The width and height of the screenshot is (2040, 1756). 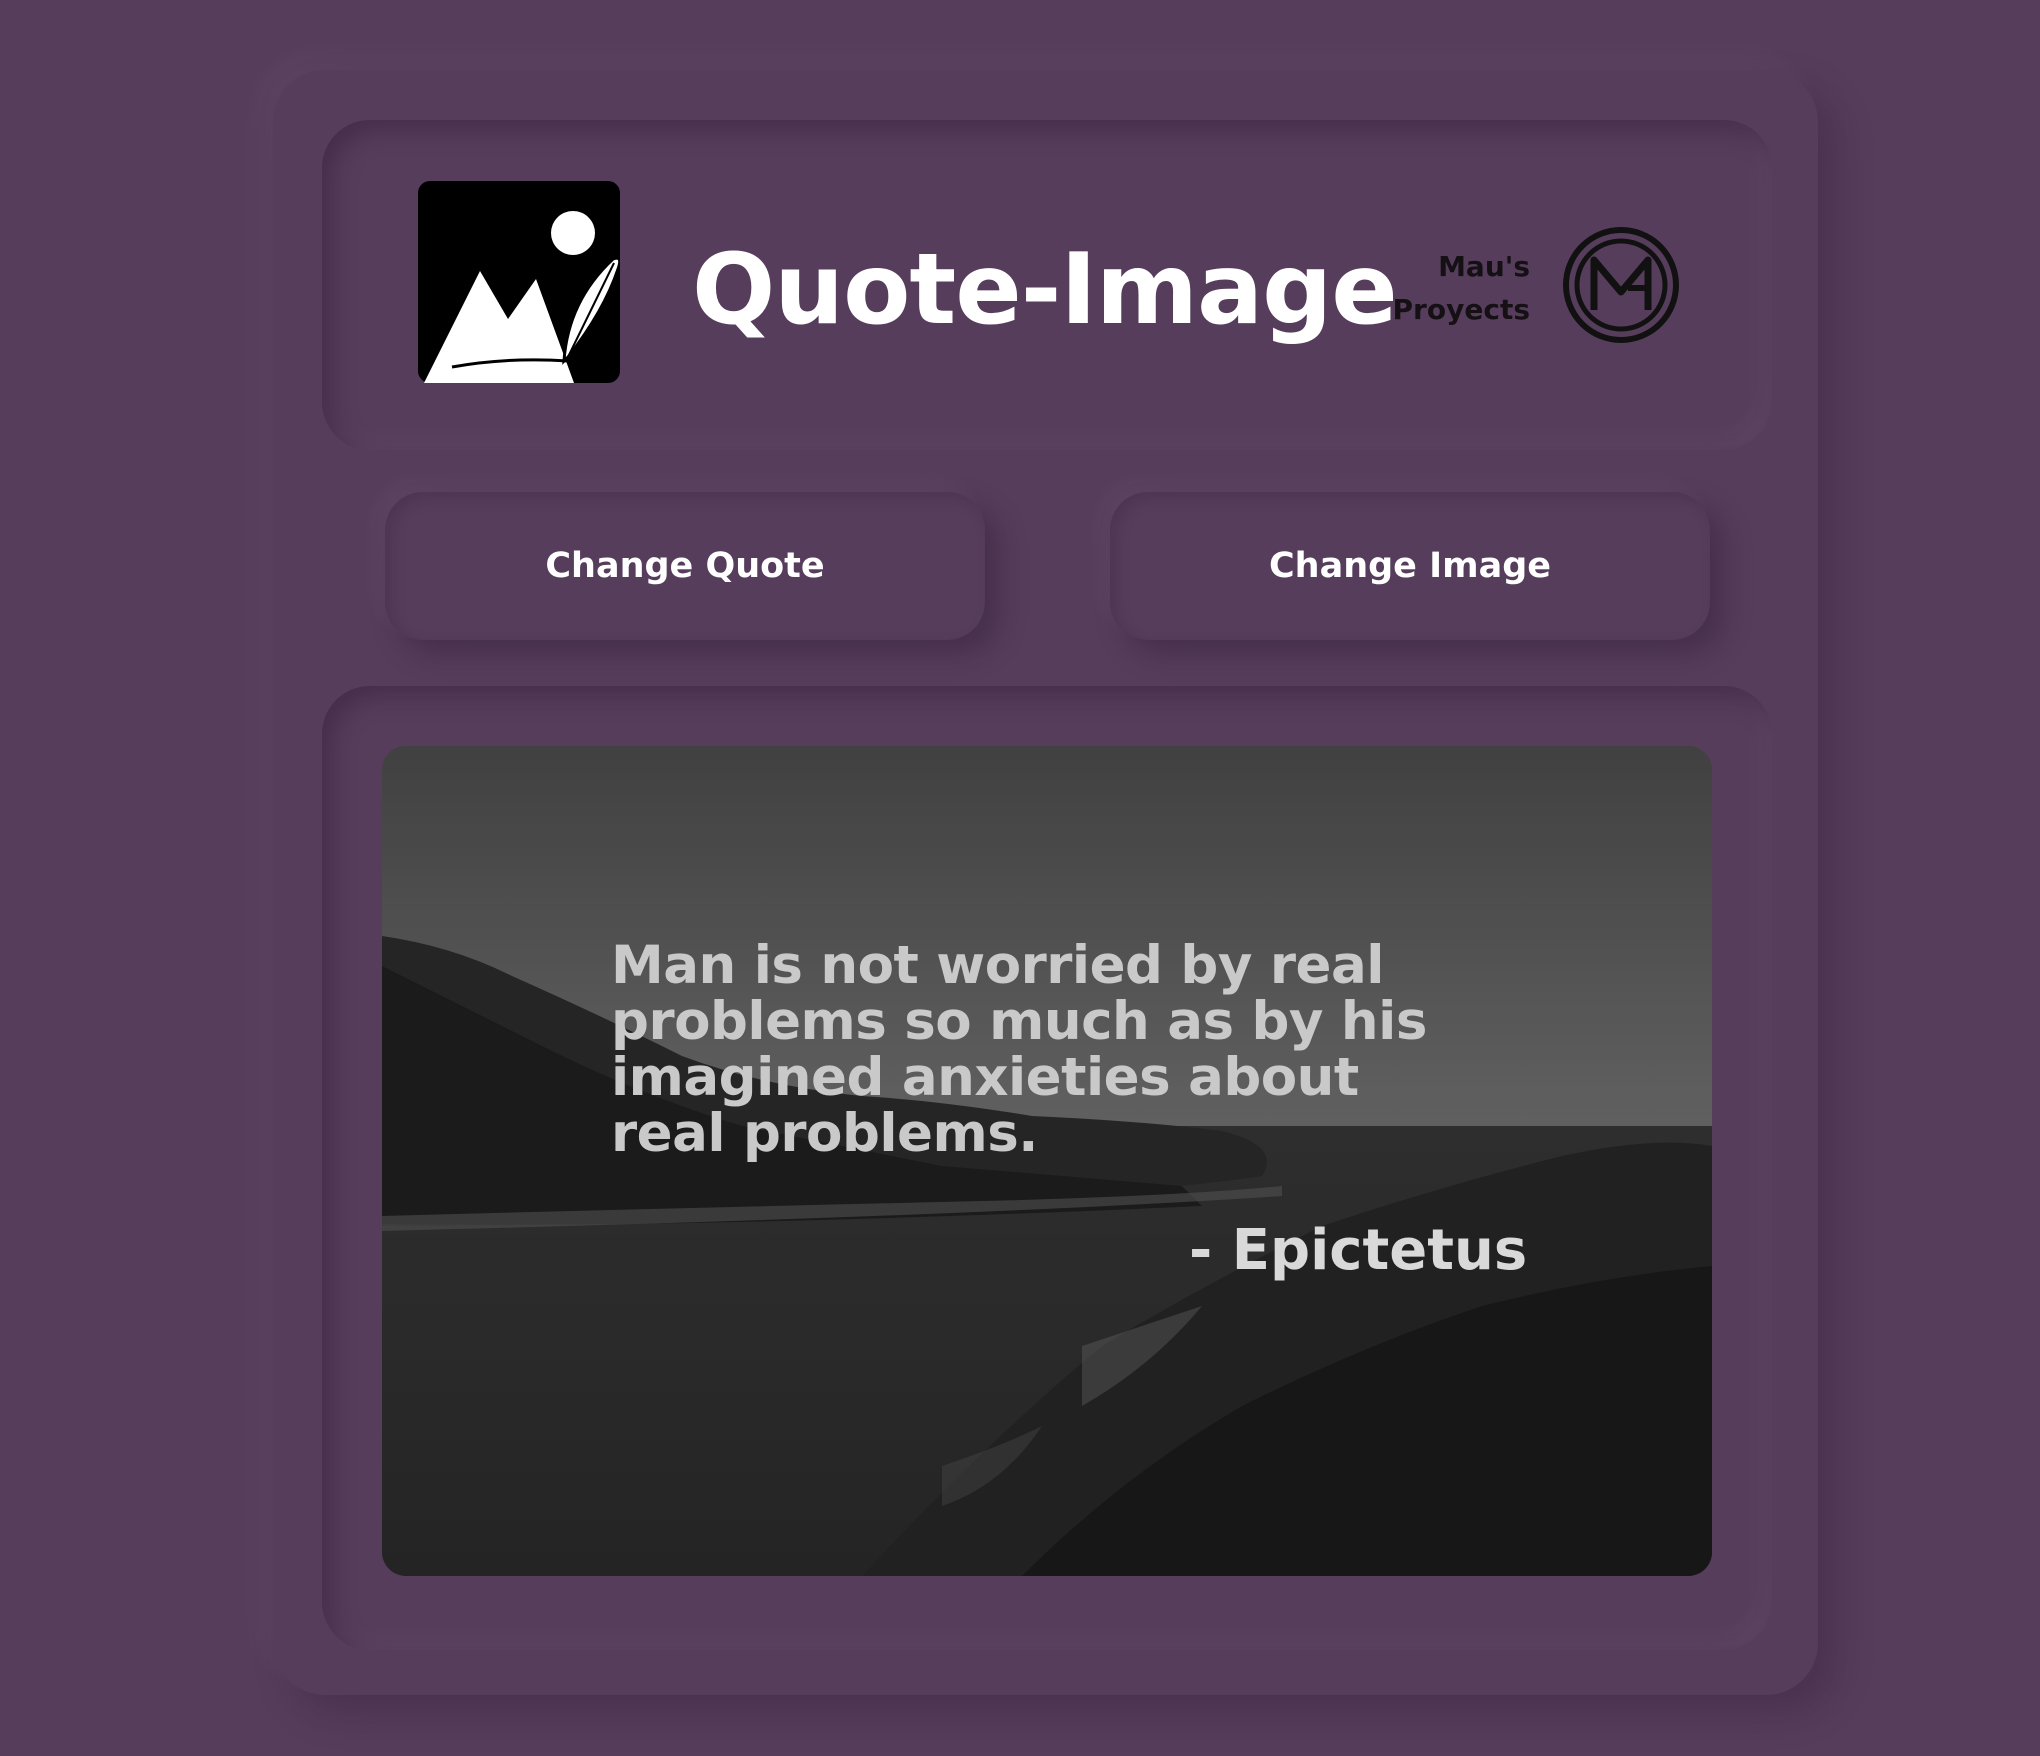 I want to click on brand-name: Mau's Proyects, so click(x=1454, y=288).